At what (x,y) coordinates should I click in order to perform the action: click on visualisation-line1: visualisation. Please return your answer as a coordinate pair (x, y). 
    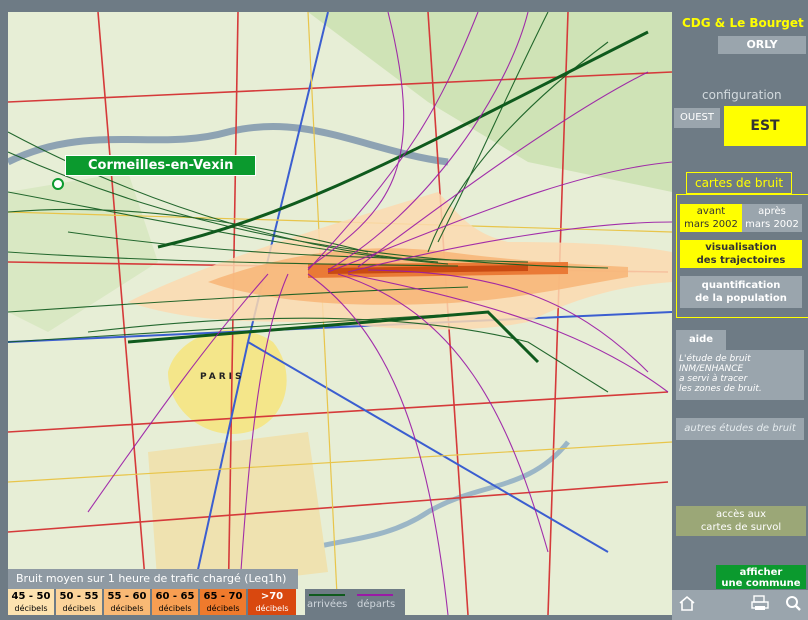
    Looking at the image, I should click on (741, 247).